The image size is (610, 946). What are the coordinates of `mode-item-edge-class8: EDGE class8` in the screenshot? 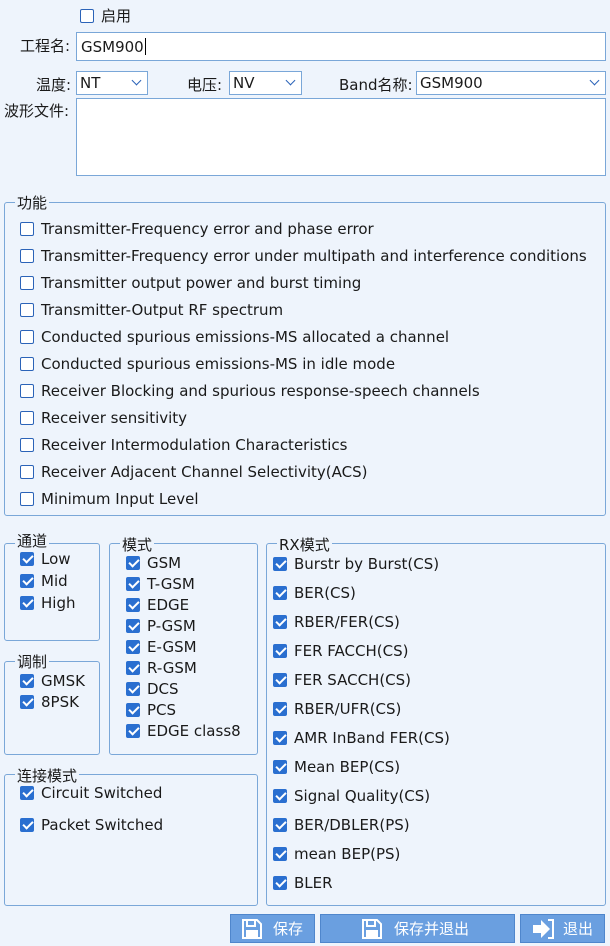 It's located at (183, 731).